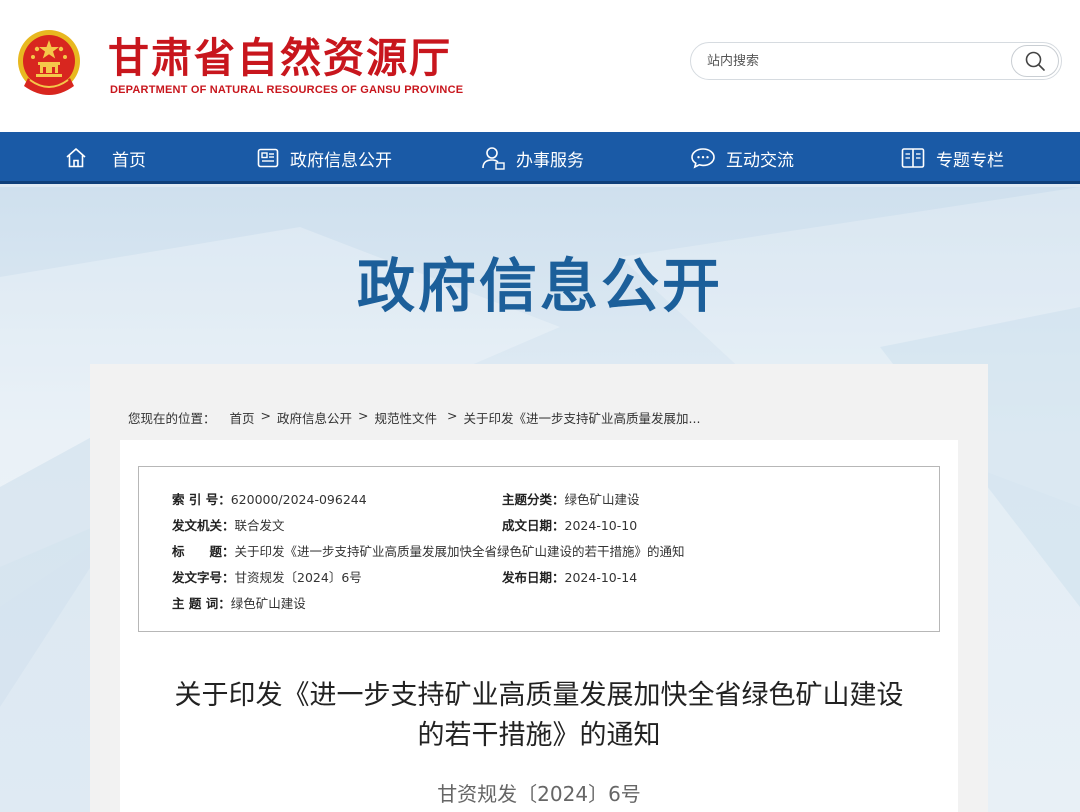 The height and width of the screenshot is (812, 1080). I want to click on search-box, so click(876, 61).